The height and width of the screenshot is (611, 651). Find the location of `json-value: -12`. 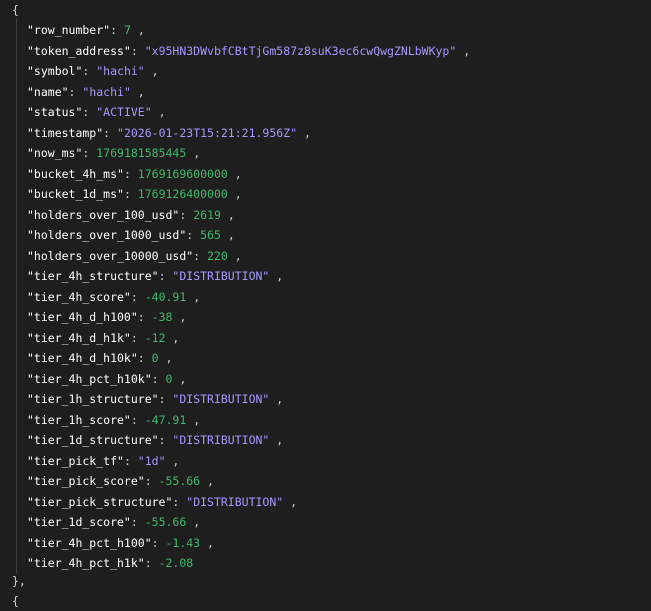

json-value: -12 is located at coordinates (155, 337).